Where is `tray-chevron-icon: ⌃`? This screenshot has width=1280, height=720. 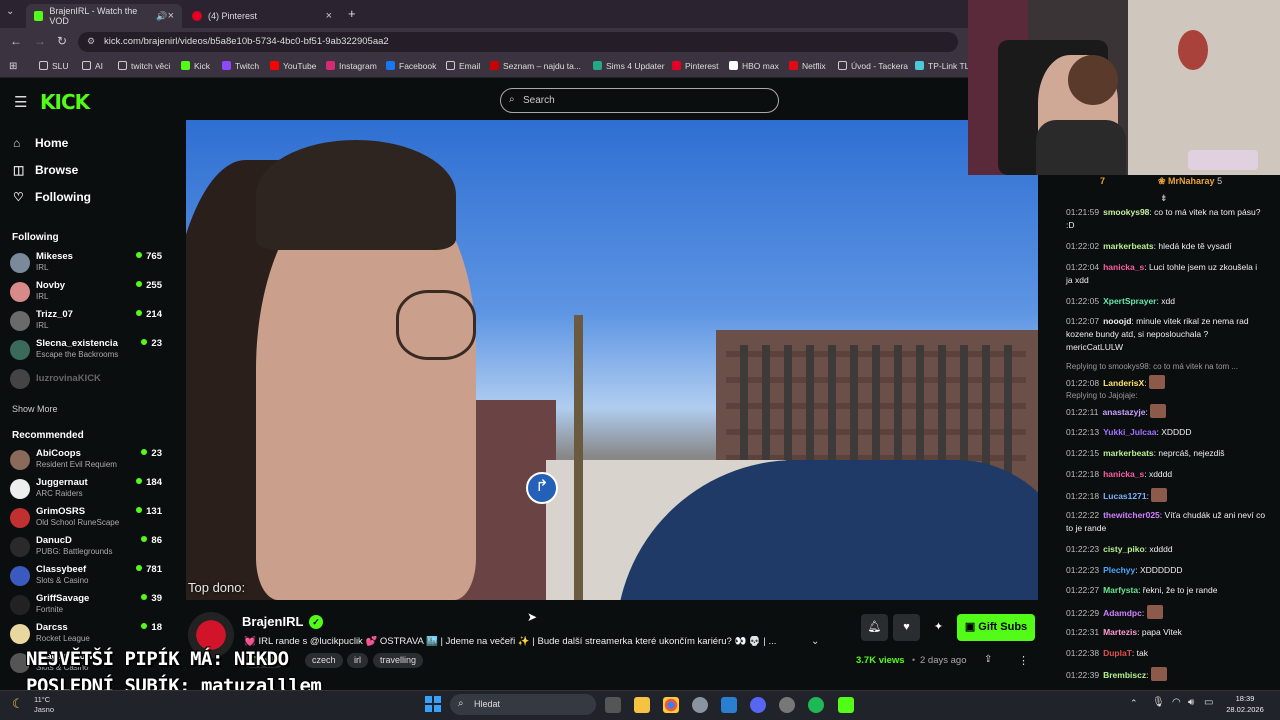 tray-chevron-icon: ⌃ is located at coordinates (1134, 703).